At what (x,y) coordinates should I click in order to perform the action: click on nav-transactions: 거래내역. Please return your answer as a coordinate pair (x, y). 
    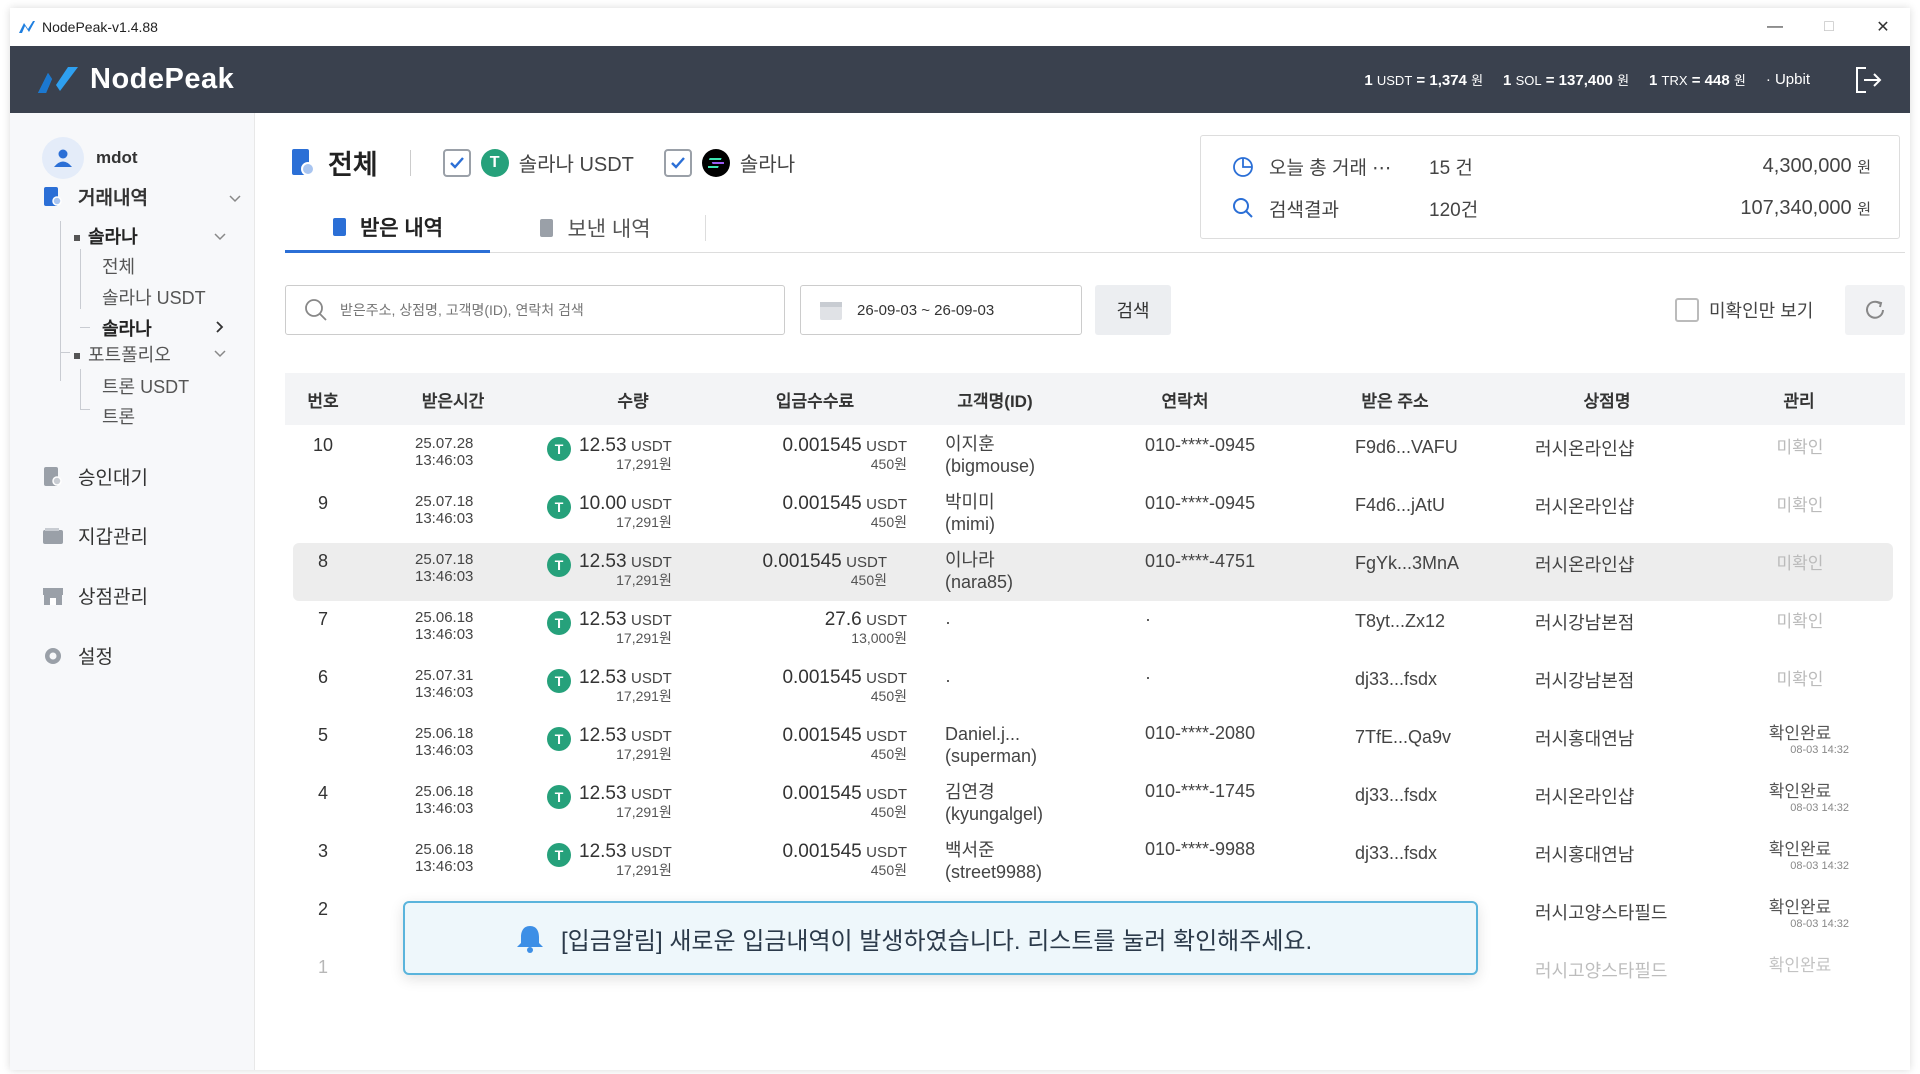
    Looking at the image, I should click on (95, 196).